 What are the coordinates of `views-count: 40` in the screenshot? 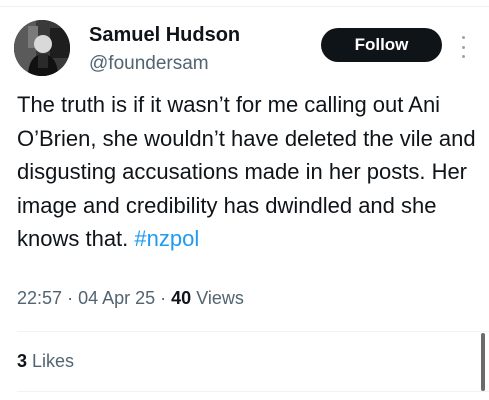 It's located at (181, 298).